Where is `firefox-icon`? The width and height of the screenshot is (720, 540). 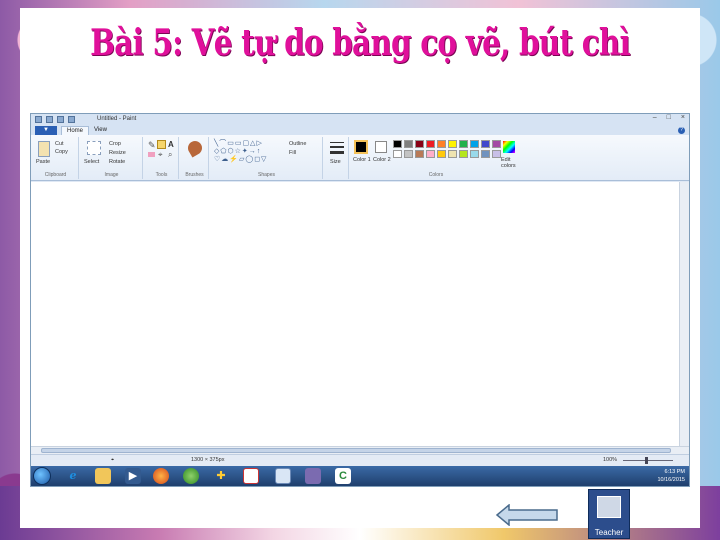 firefox-icon is located at coordinates (161, 476).